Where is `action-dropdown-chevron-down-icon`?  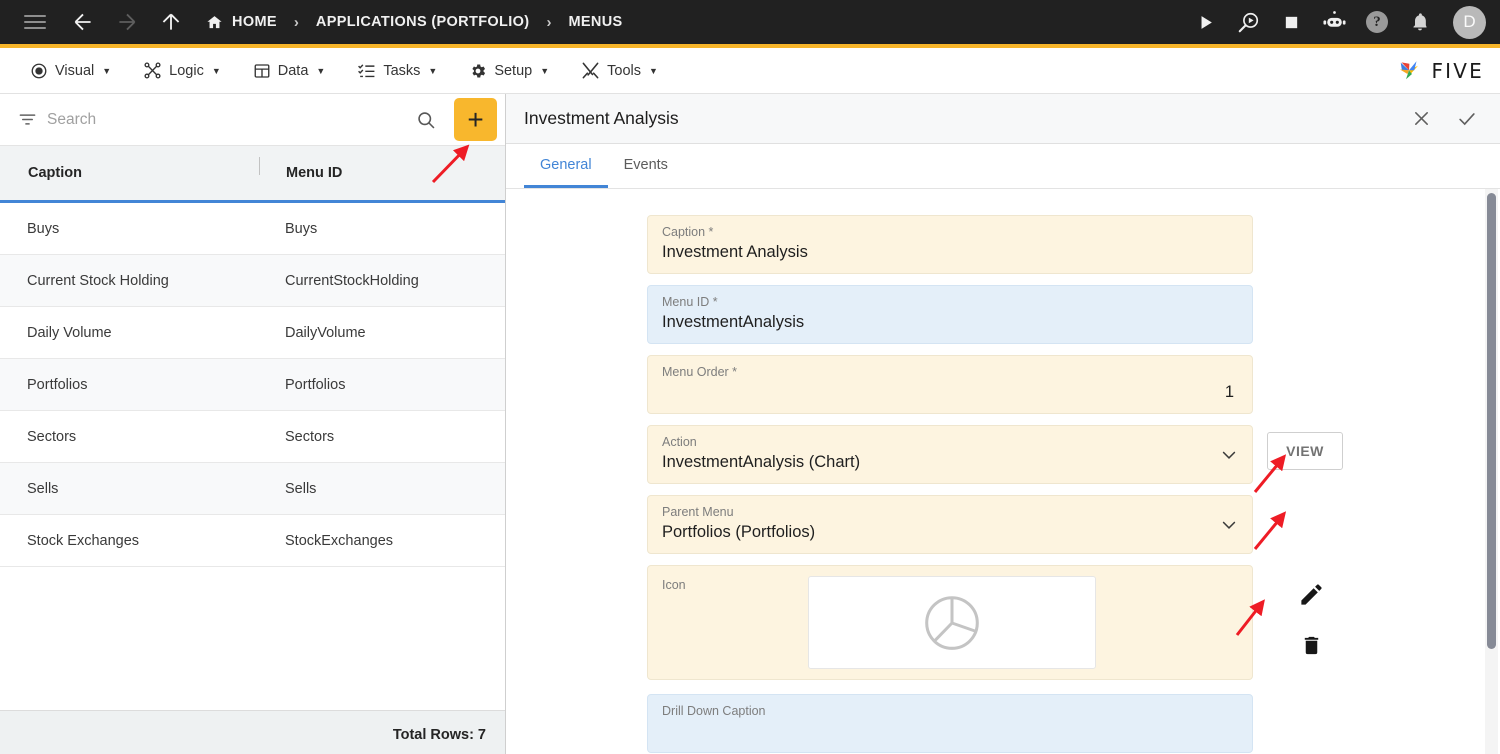 action-dropdown-chevron-down-icon is located at coordinates (1229, 455).